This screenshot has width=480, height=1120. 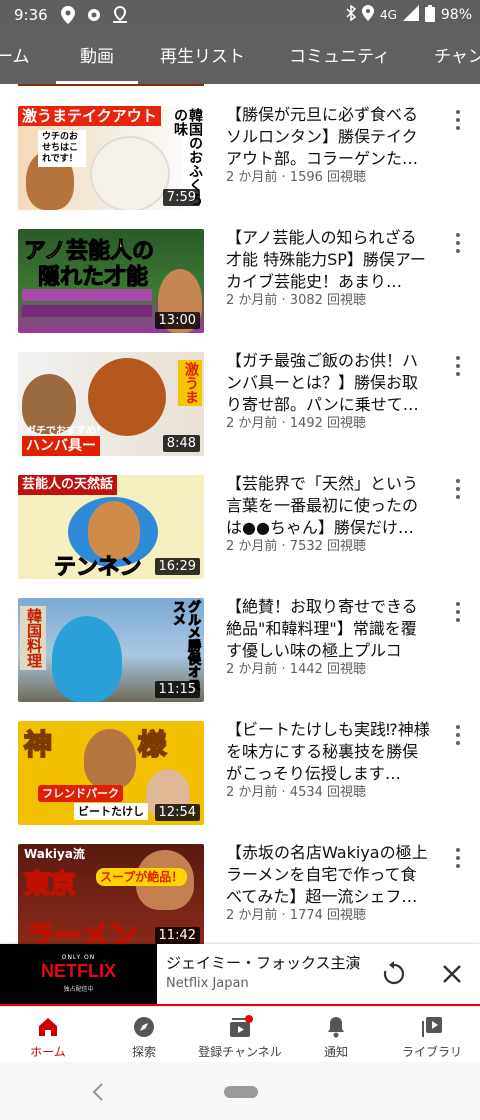 I want to click on nav-label: ホーム, so click(x=48, y=1052).